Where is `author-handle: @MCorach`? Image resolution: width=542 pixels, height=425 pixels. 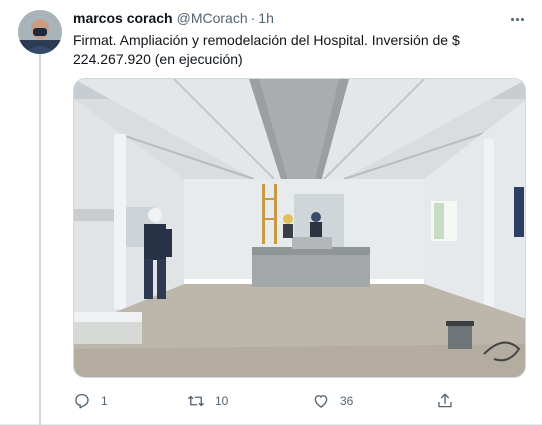 author-handle: @MCorach is located at coordinates (212, 18).